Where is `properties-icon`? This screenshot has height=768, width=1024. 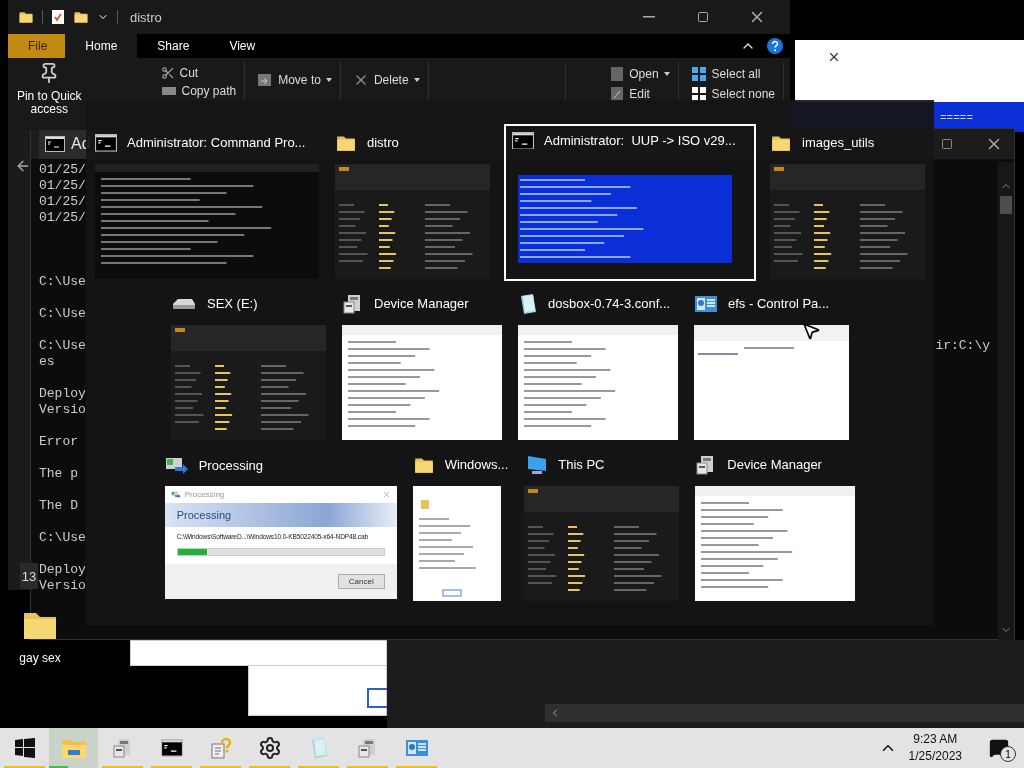
properties-icon is located at coordinates (58, 17).